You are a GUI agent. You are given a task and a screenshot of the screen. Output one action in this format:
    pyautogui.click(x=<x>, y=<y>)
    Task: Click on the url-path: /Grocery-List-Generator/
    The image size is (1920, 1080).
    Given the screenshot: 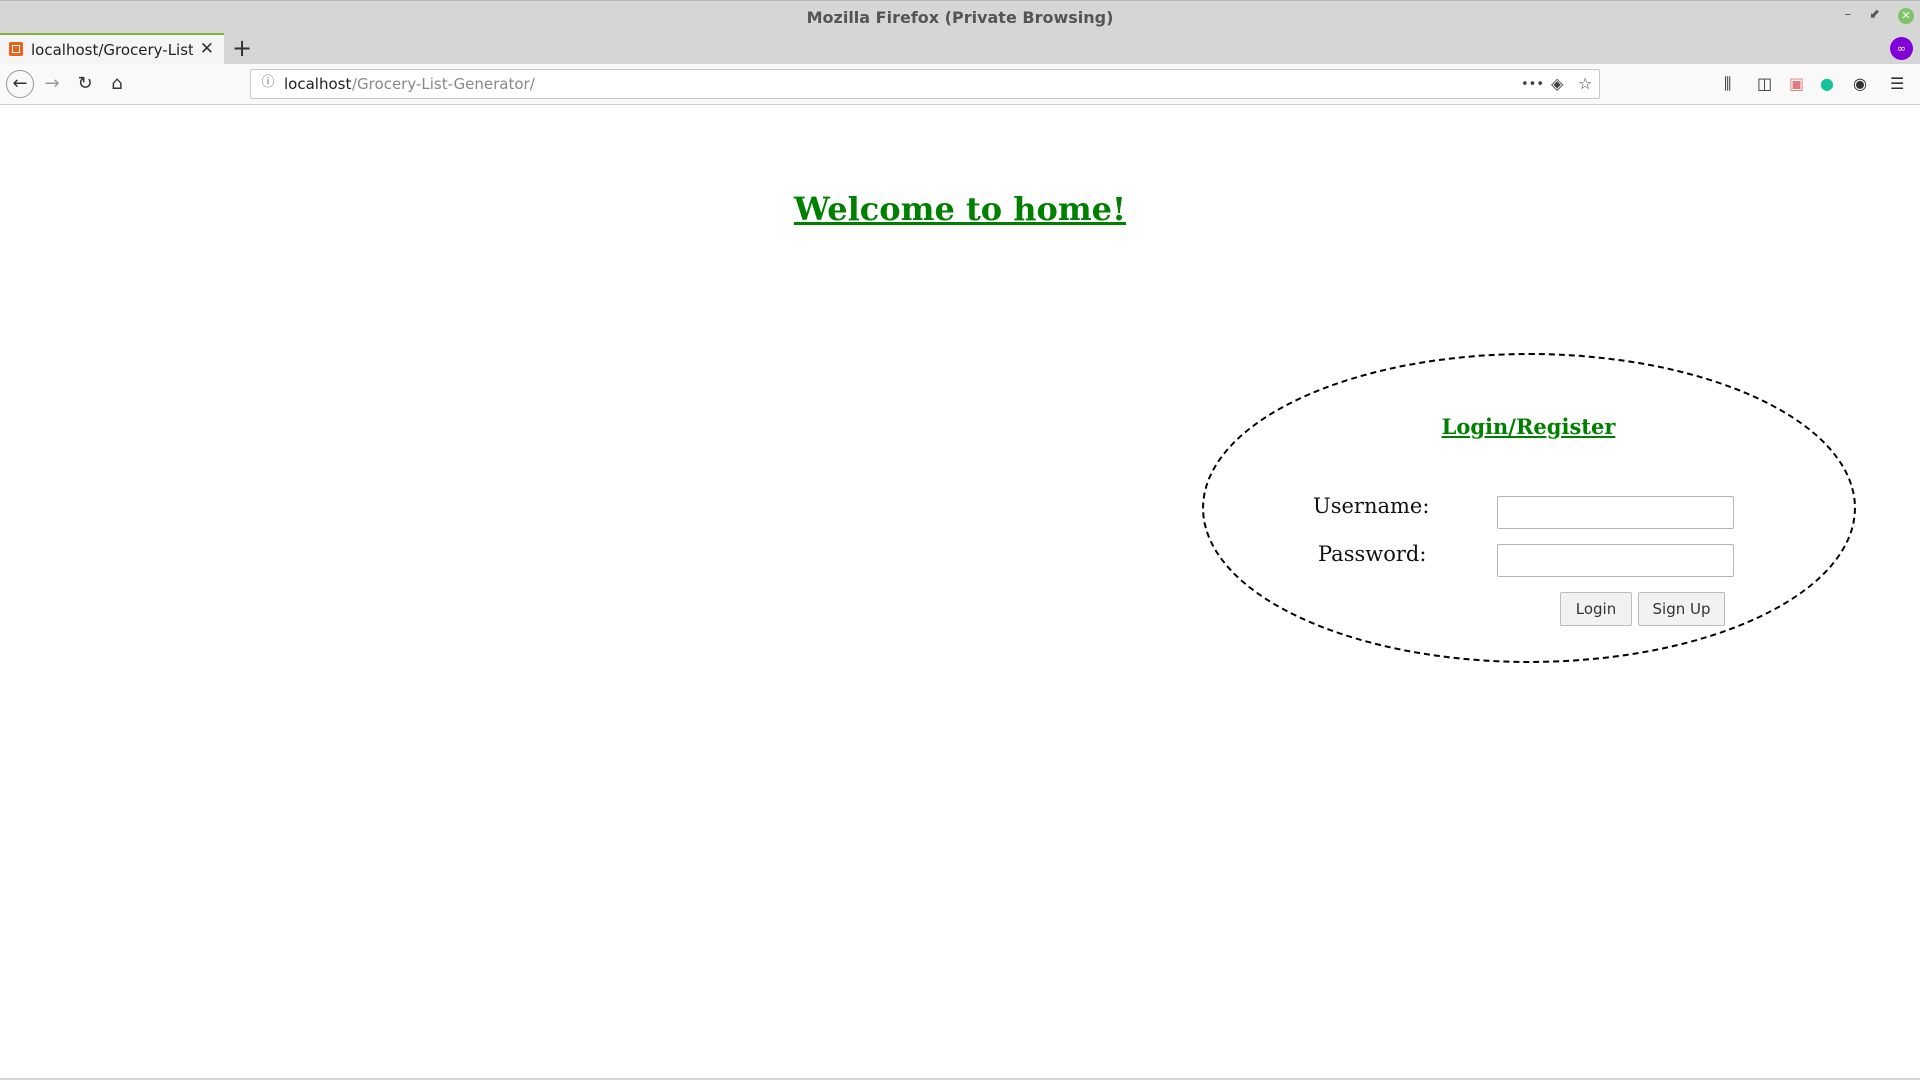 What is the action you would take?
    pyautogui.click(x=443, y=84)
    